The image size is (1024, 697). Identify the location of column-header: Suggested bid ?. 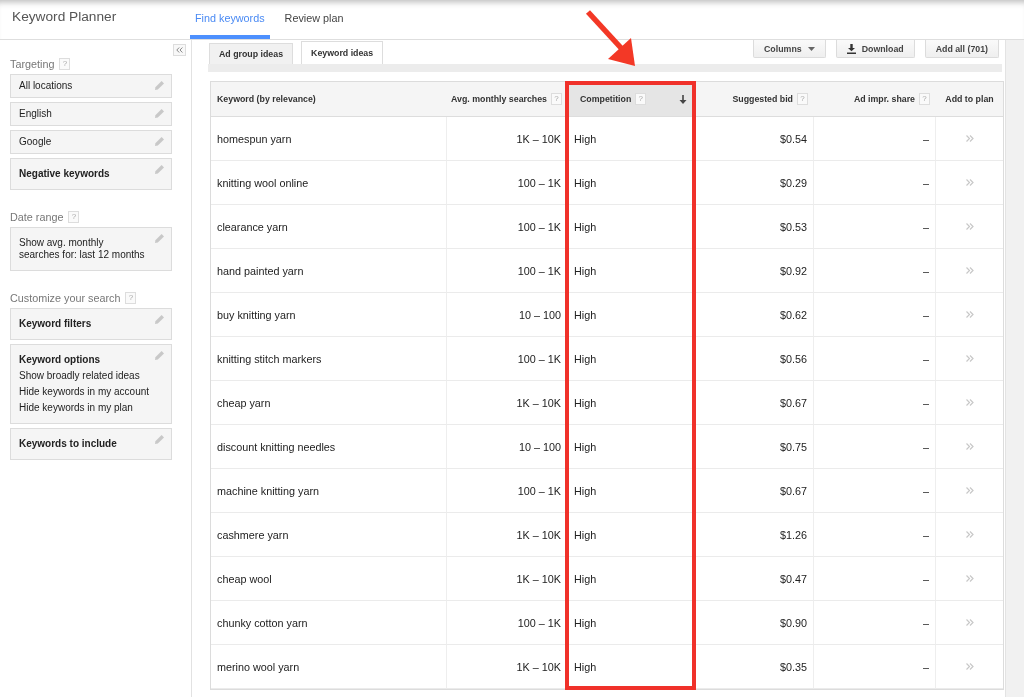
(754, 99).